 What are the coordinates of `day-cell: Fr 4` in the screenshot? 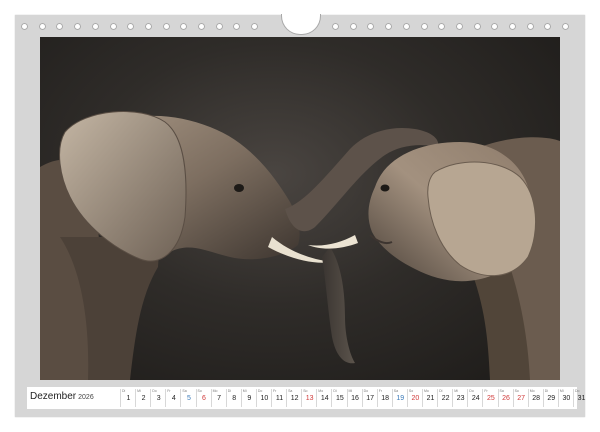 It's located at (172, 398).